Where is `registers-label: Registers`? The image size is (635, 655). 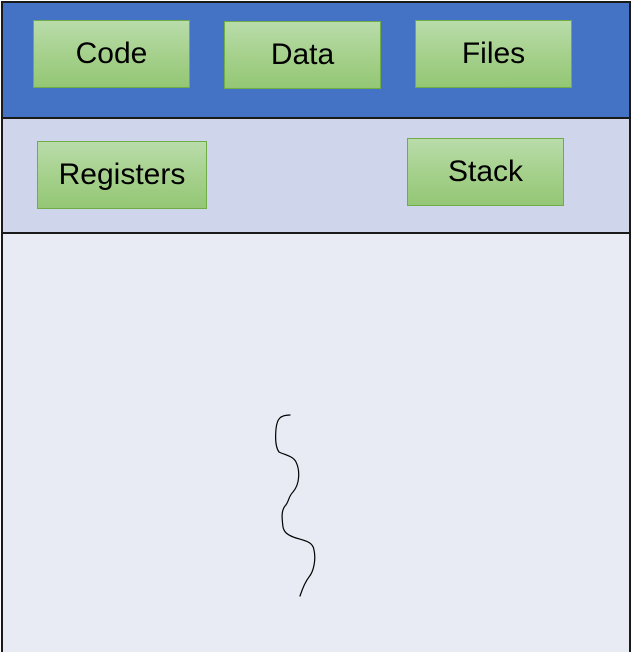 registers-label: Registers is located at coordinates (122, 174).